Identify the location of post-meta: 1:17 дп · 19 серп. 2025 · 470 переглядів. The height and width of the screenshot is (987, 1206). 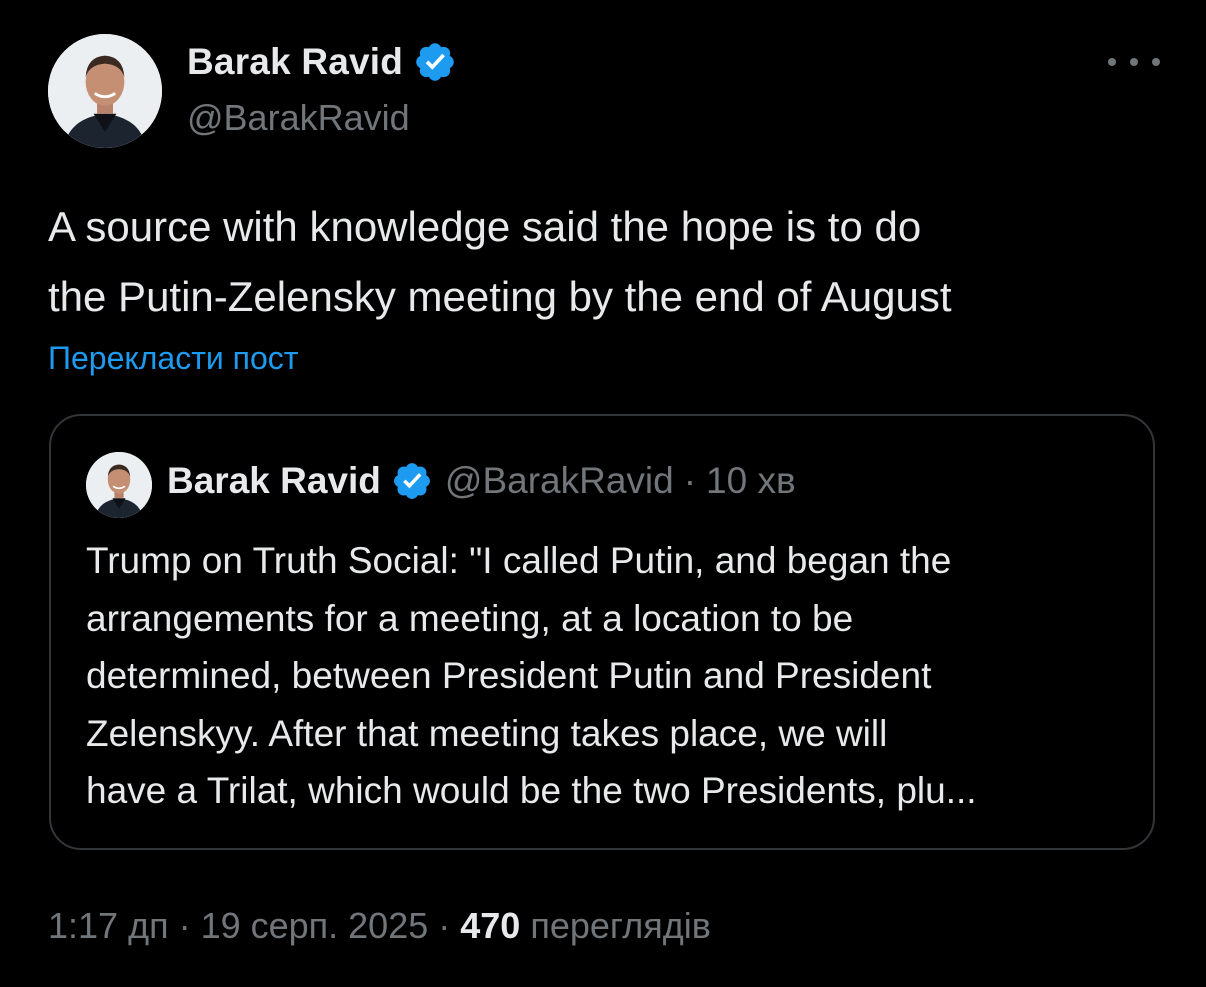
(379, 926).